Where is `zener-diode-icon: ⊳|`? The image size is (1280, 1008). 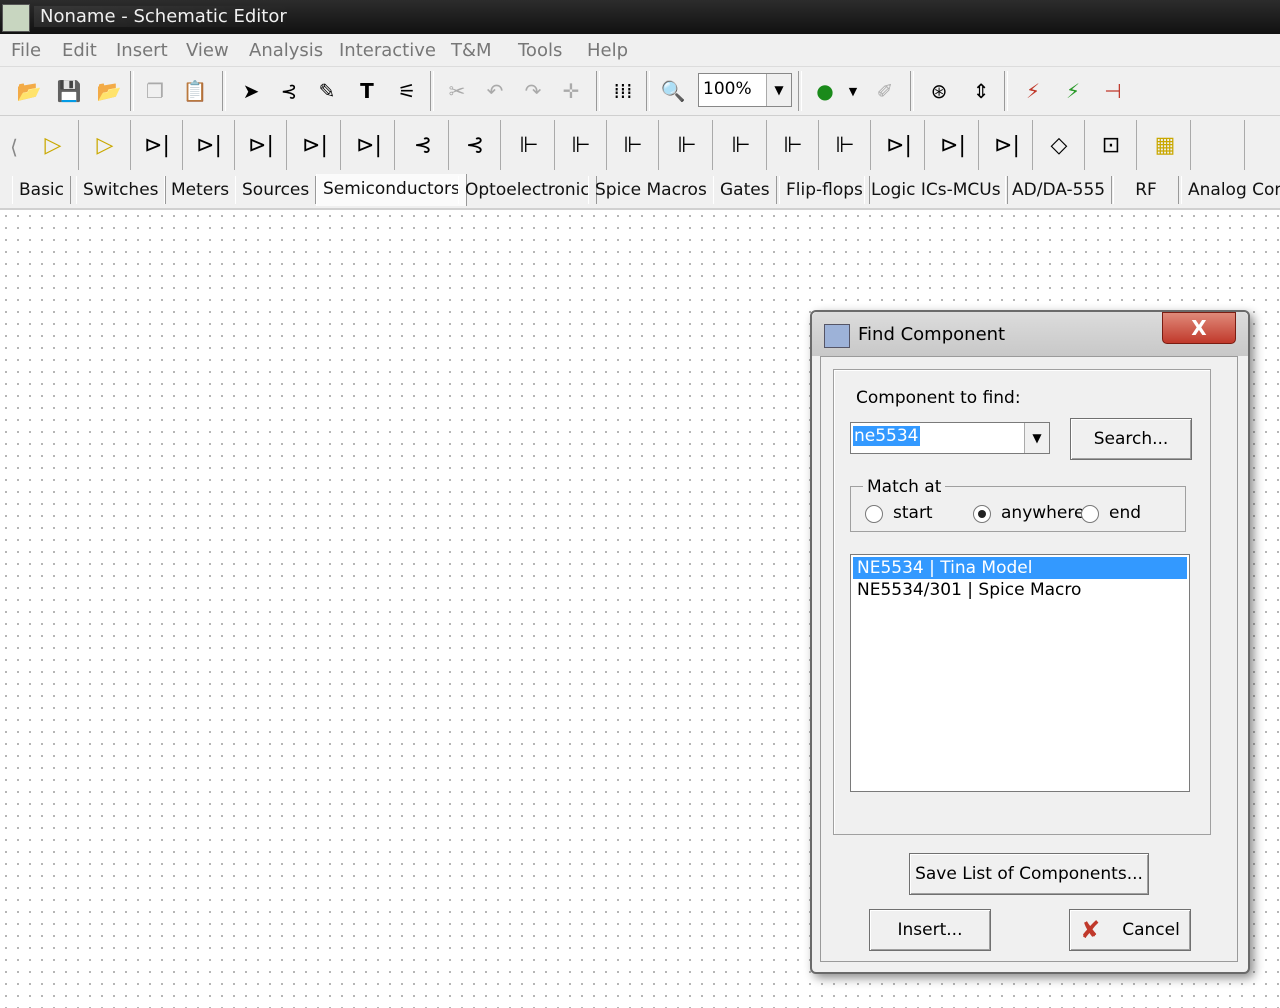
zener-diode-icon: ⊳| is located at coordinates (209, 145).